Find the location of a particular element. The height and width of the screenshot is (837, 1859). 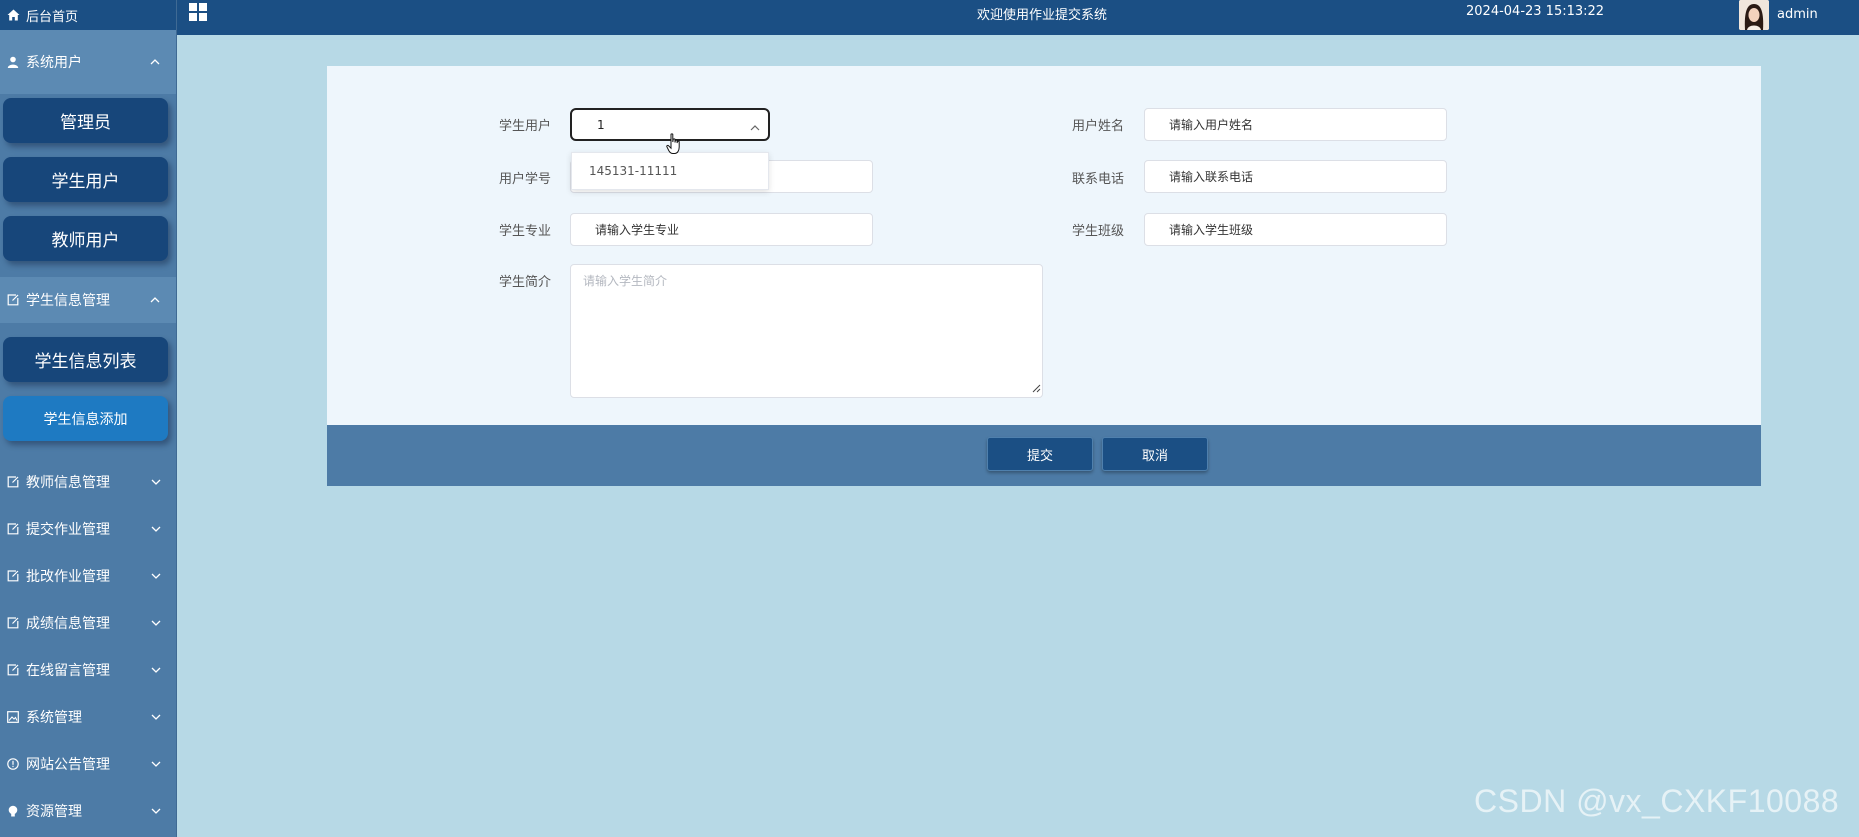

page-title: 欢迎使用作业提交系统 is located at coordinates (1042, 15).